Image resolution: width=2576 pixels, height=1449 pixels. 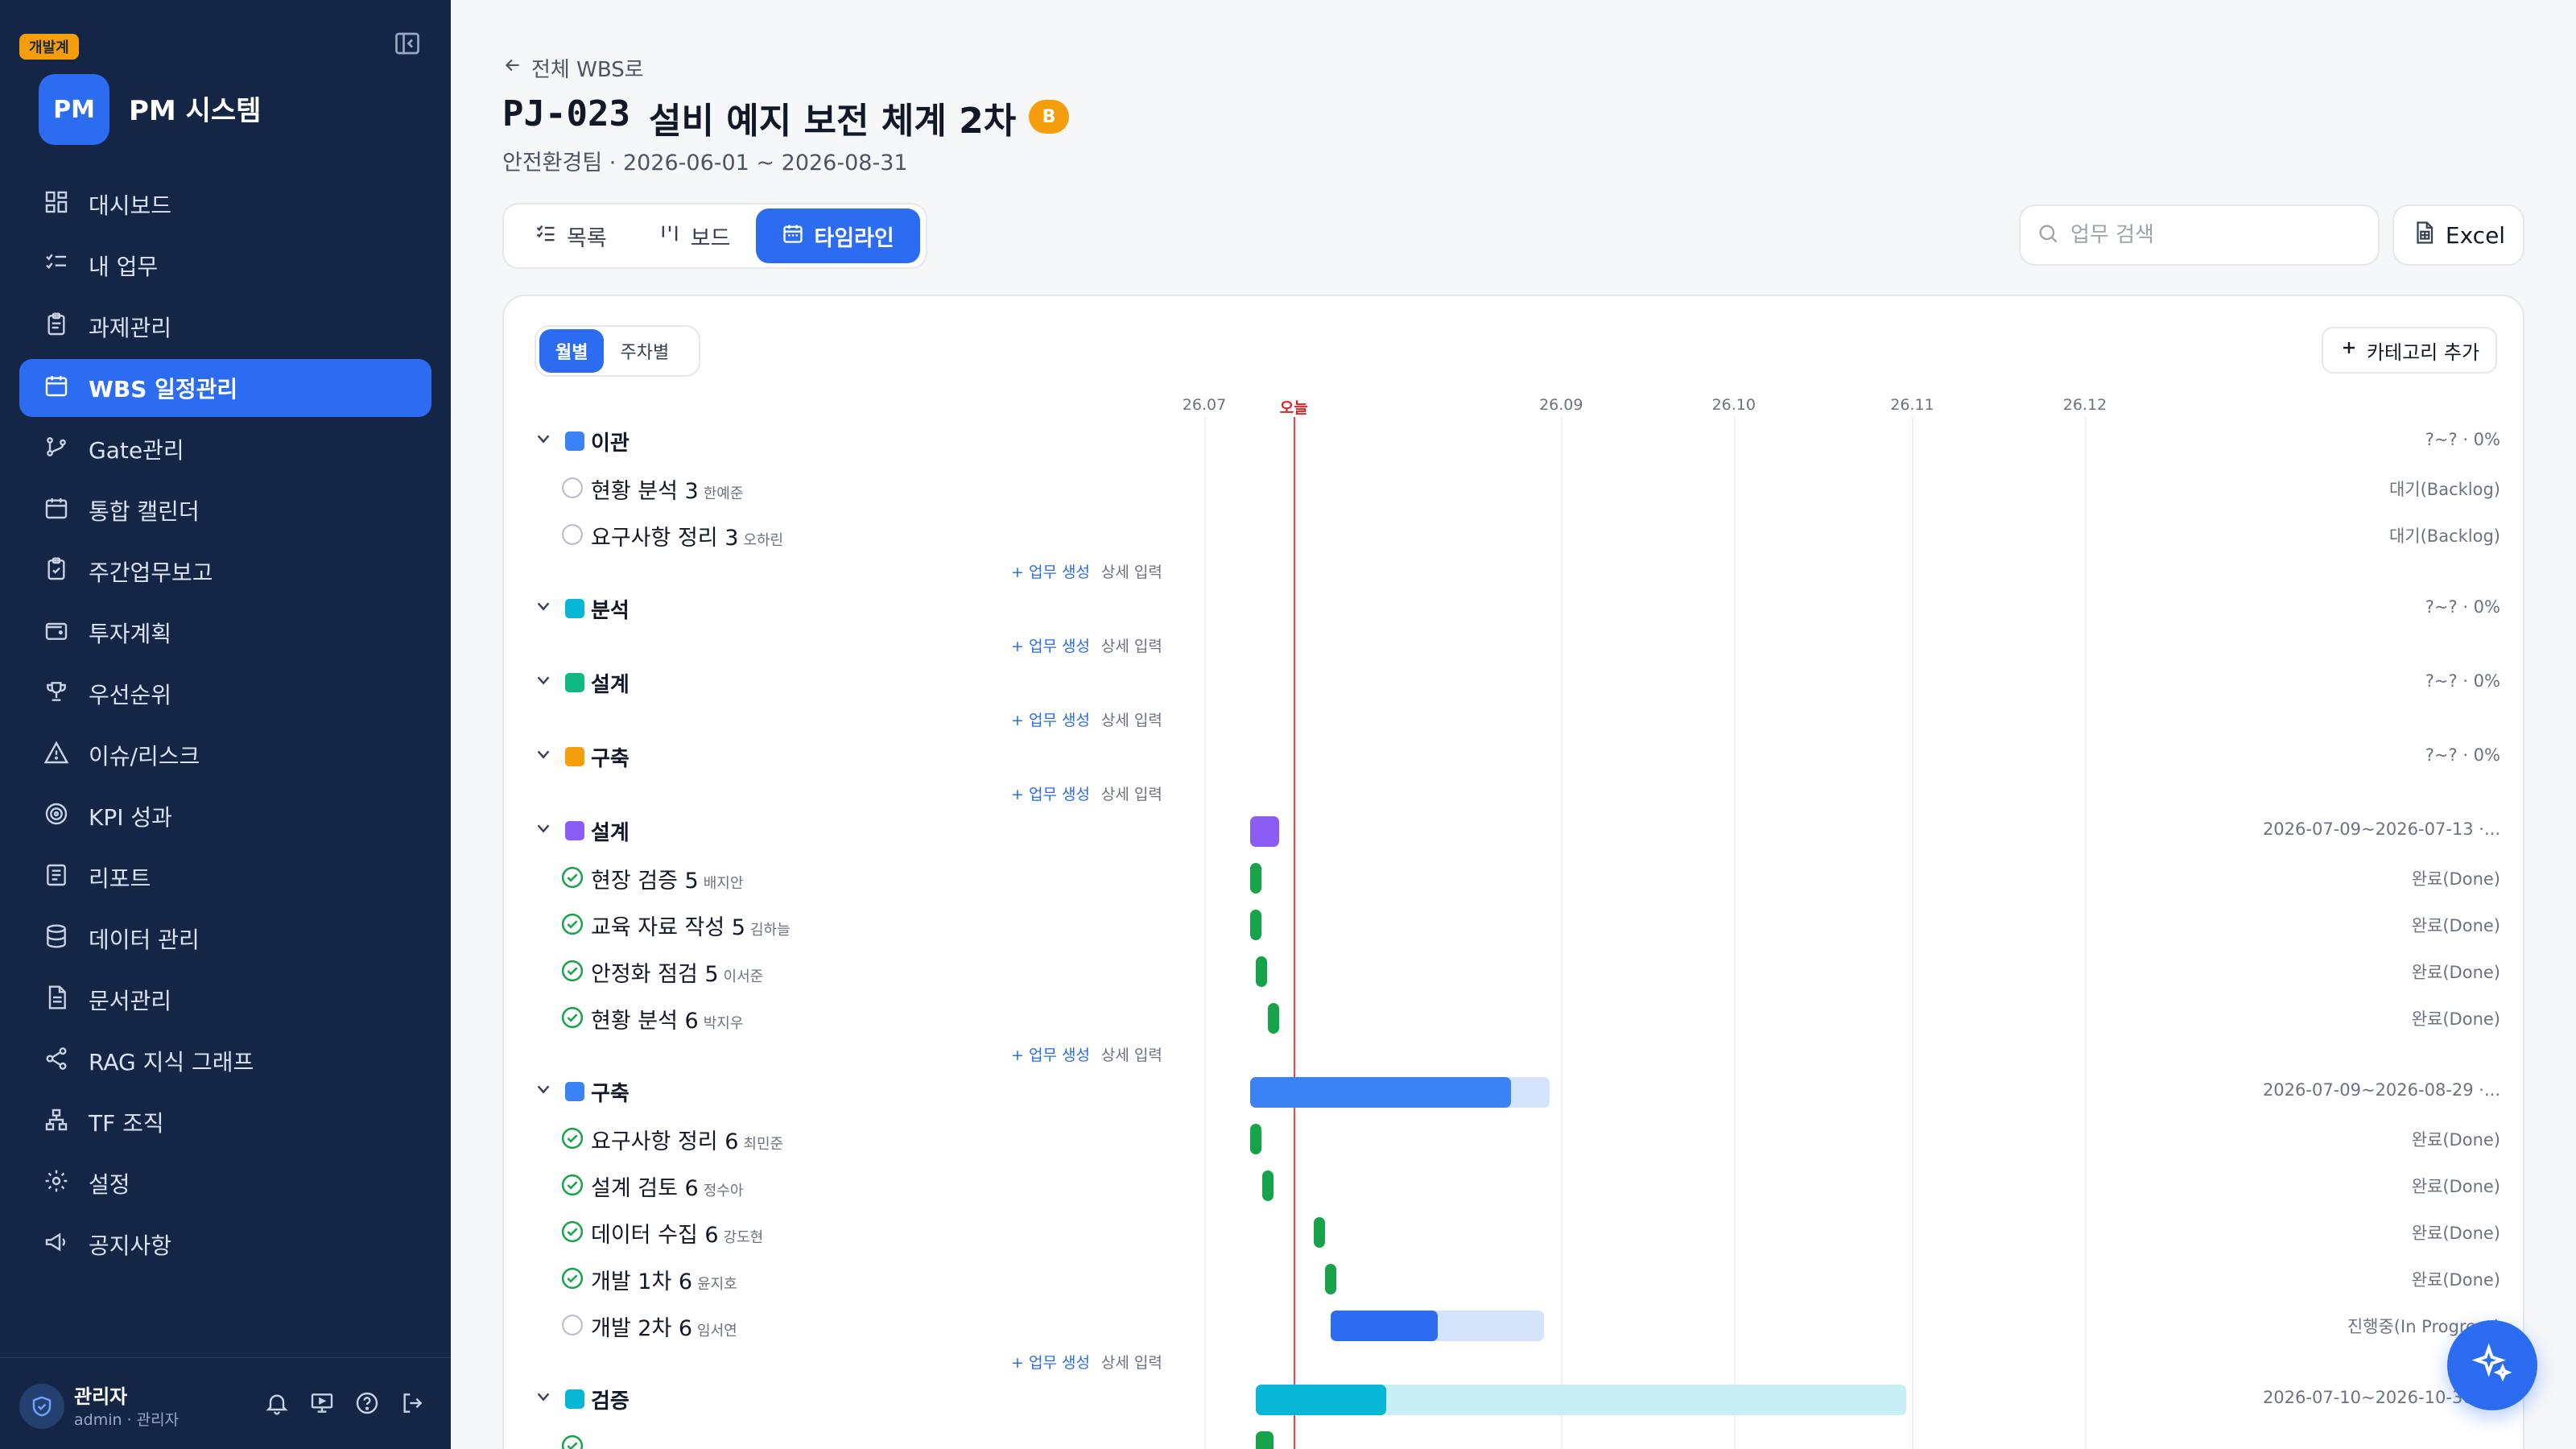 I want to click on tab-timeline: 타임라인, so click(x=838, y=235).